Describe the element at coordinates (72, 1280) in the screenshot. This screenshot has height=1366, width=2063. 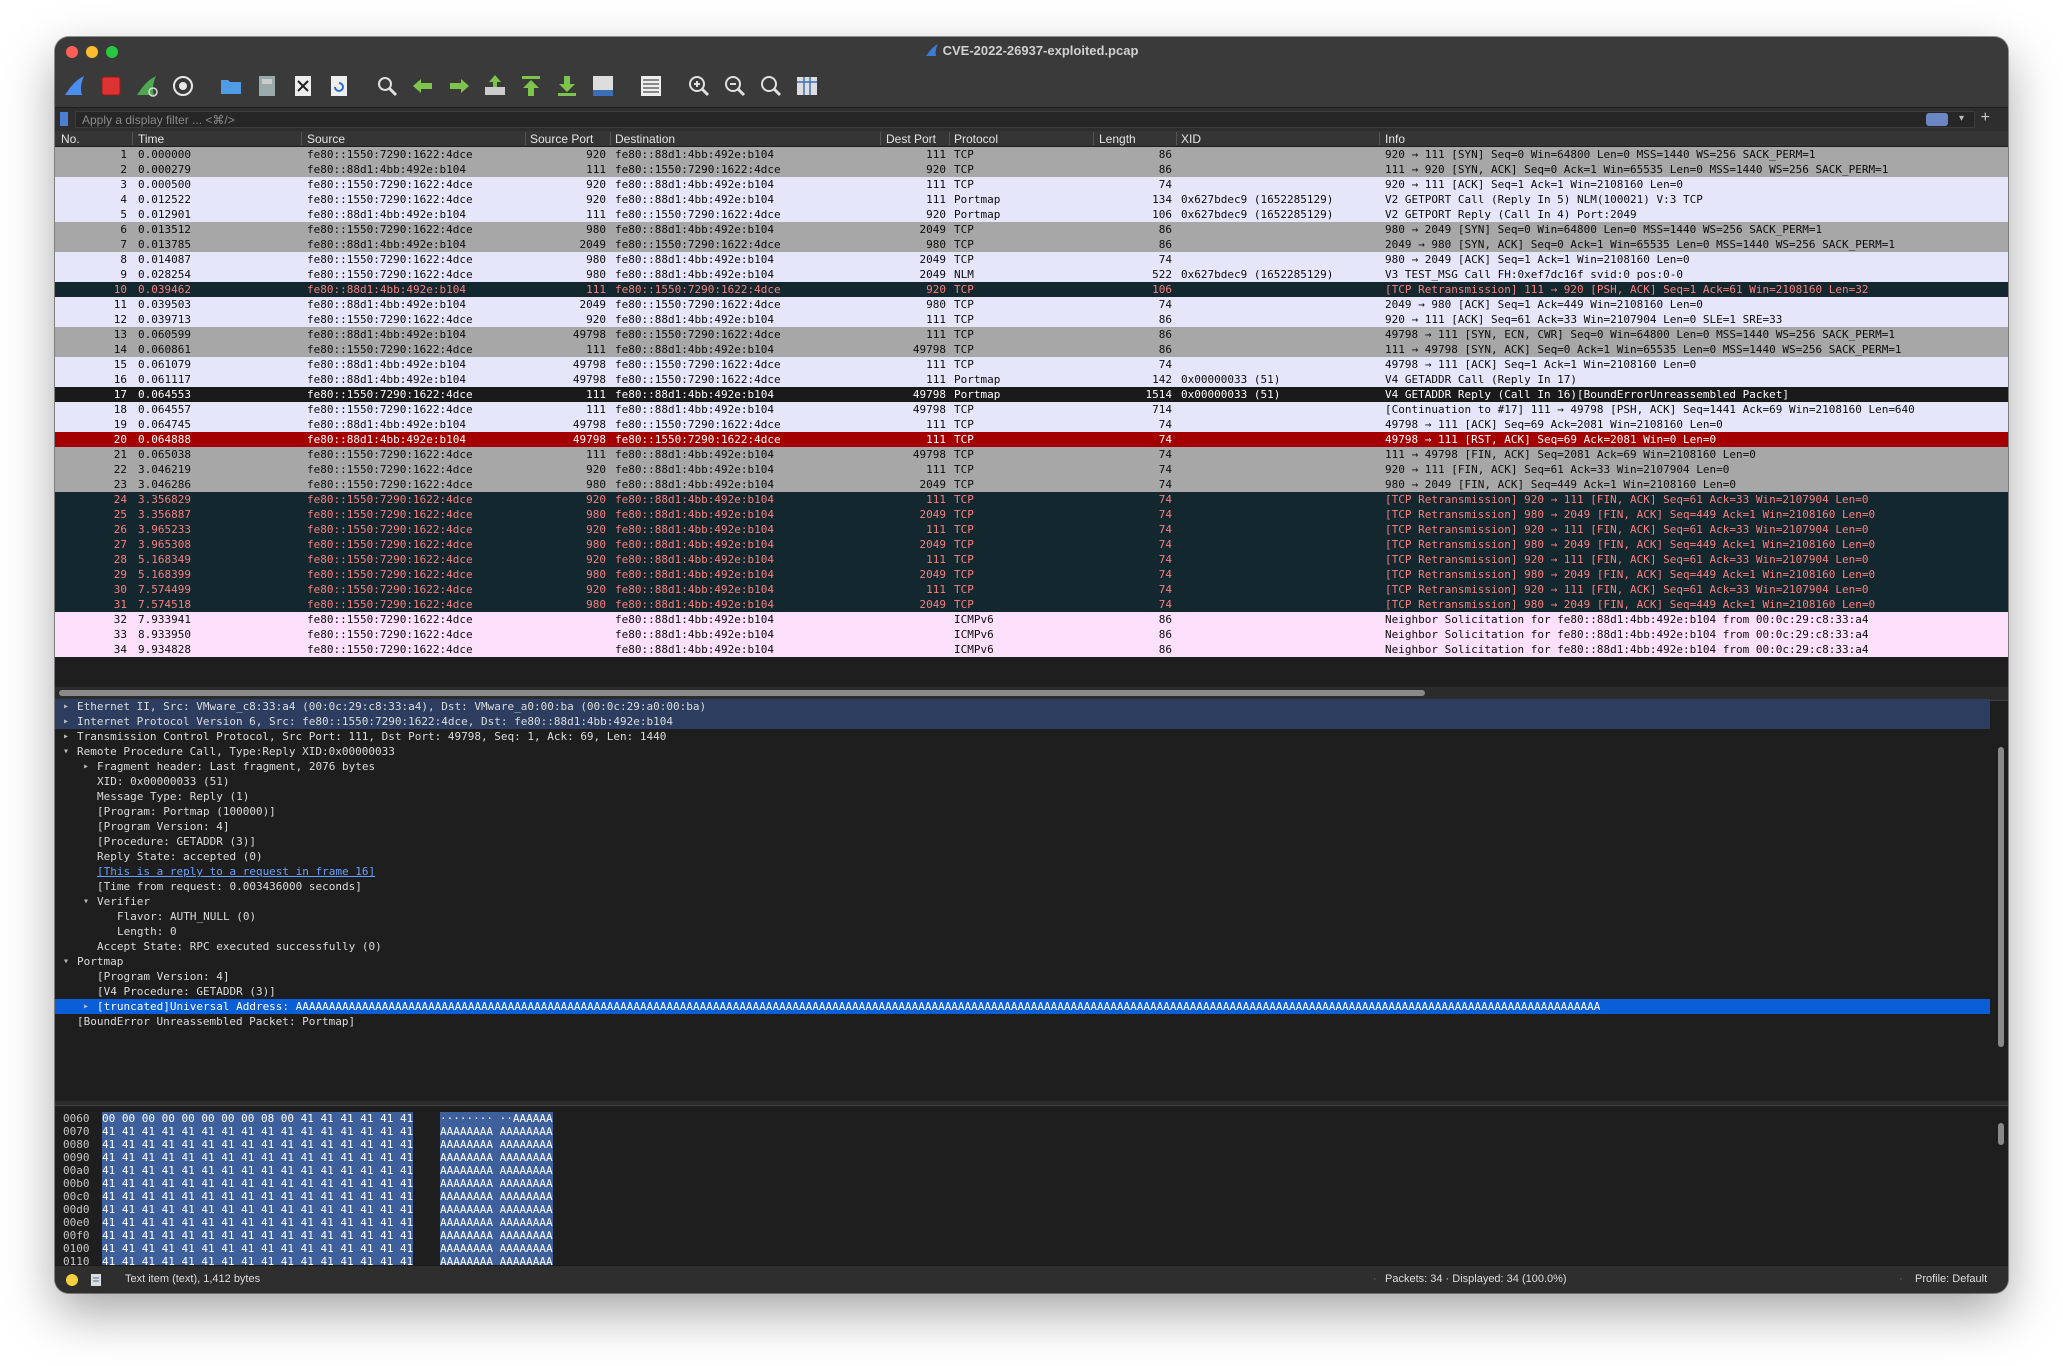
I see `expert-info-icon` at that location.